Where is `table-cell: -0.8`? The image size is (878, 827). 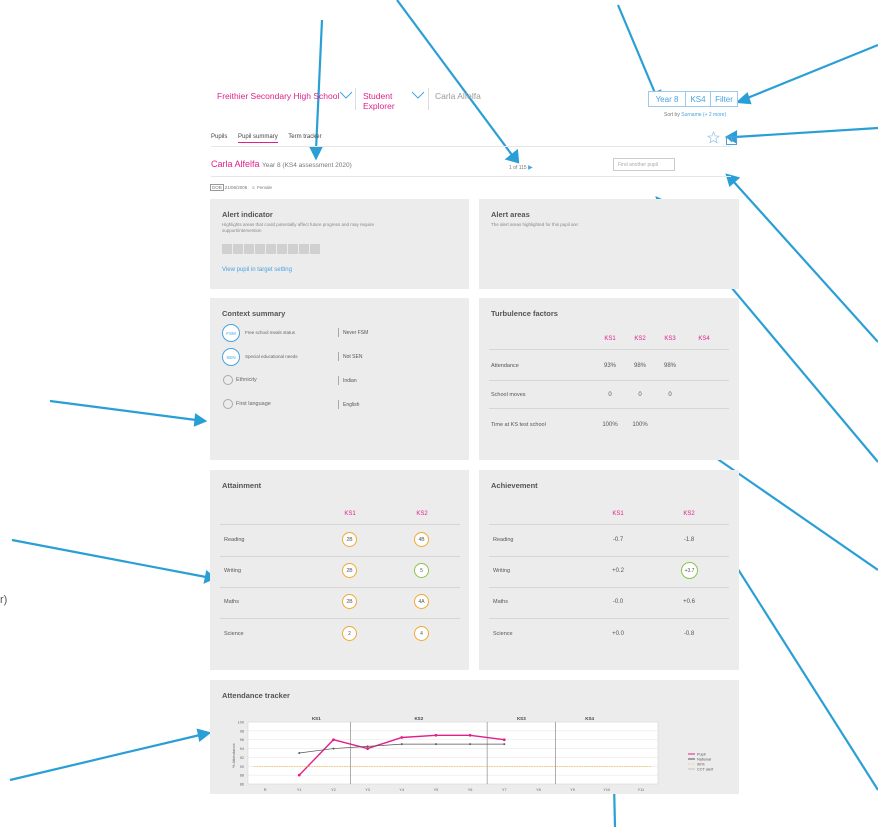
table-cell: -0.8 is located at coordinates (689, 634).